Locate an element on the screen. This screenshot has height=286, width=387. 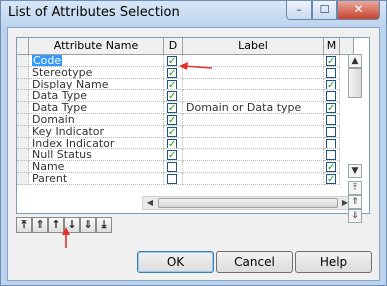
table-row: Data Type is located at coordinates (185, 96).